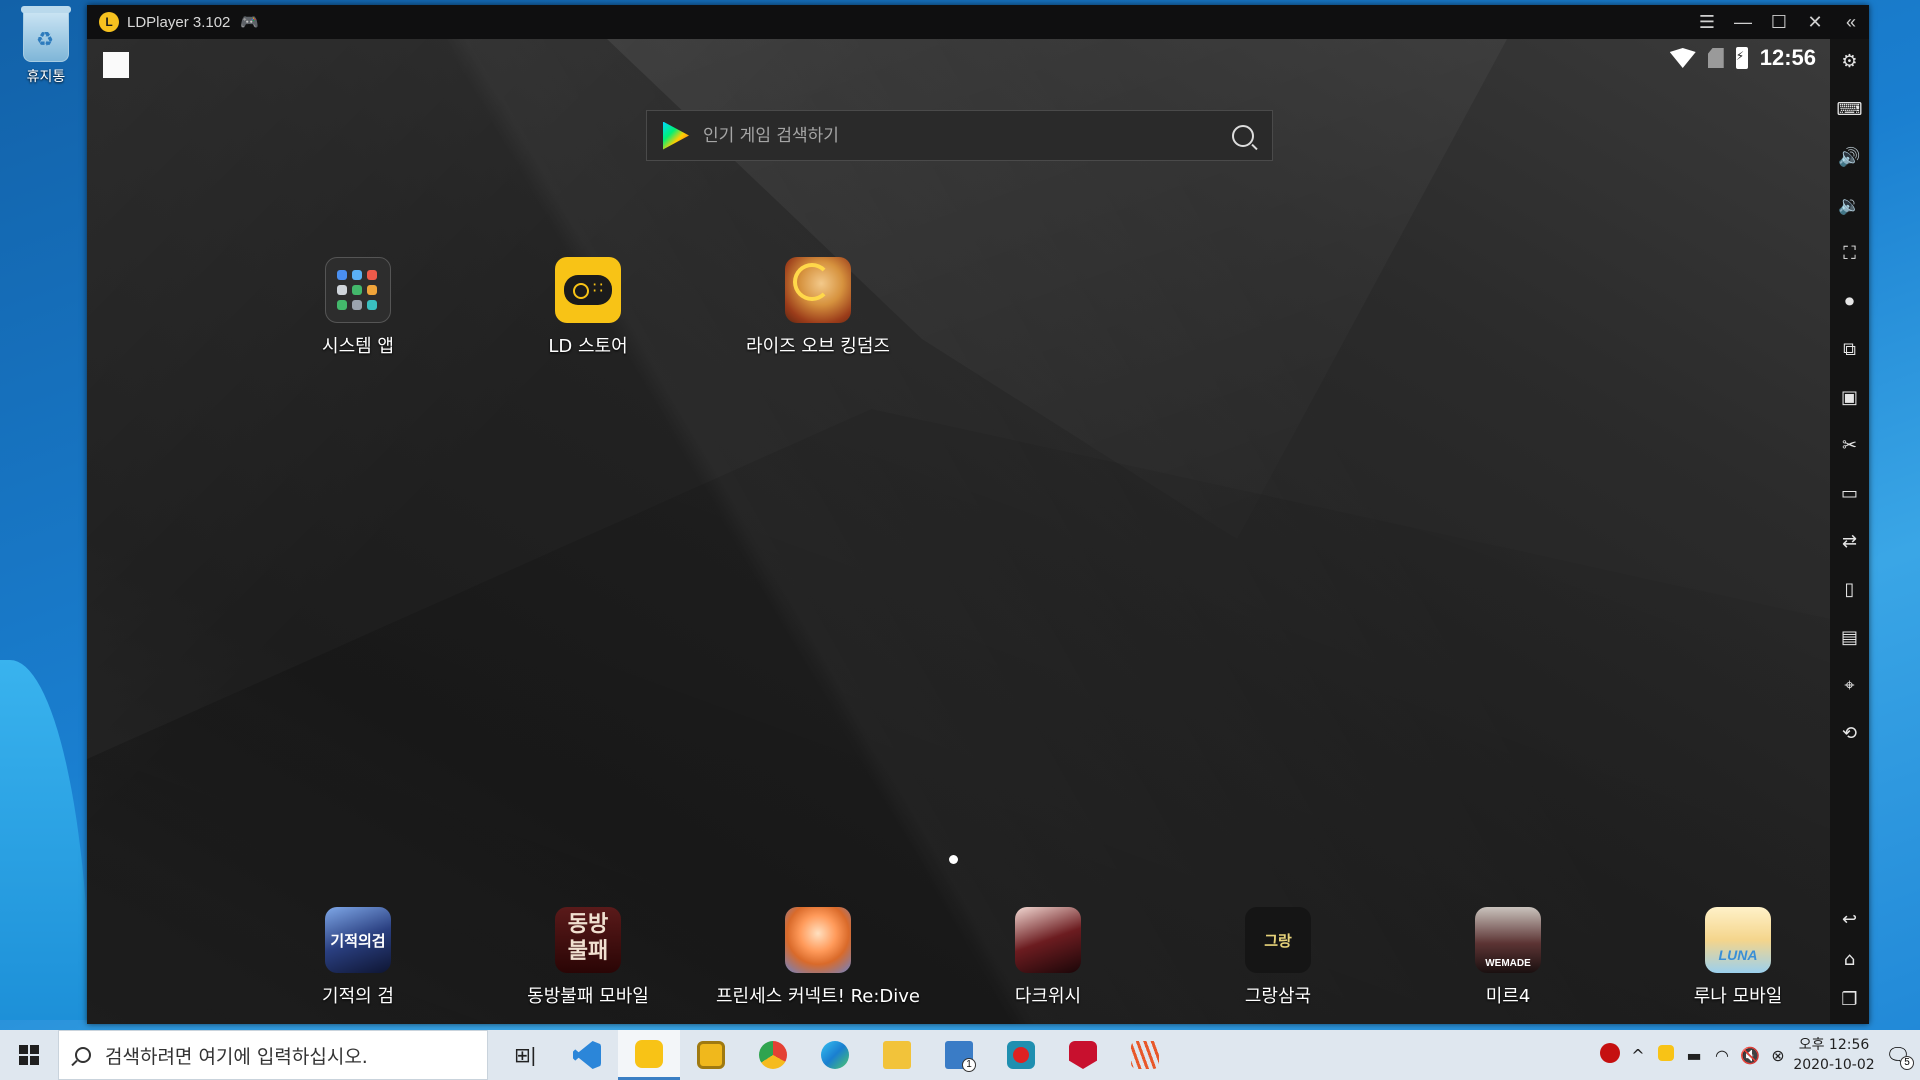  What do you see at coordinates (818, 290) in the screenshot?
I see `rise-of-kingdoms-icon` at bounding box center [818, 290].